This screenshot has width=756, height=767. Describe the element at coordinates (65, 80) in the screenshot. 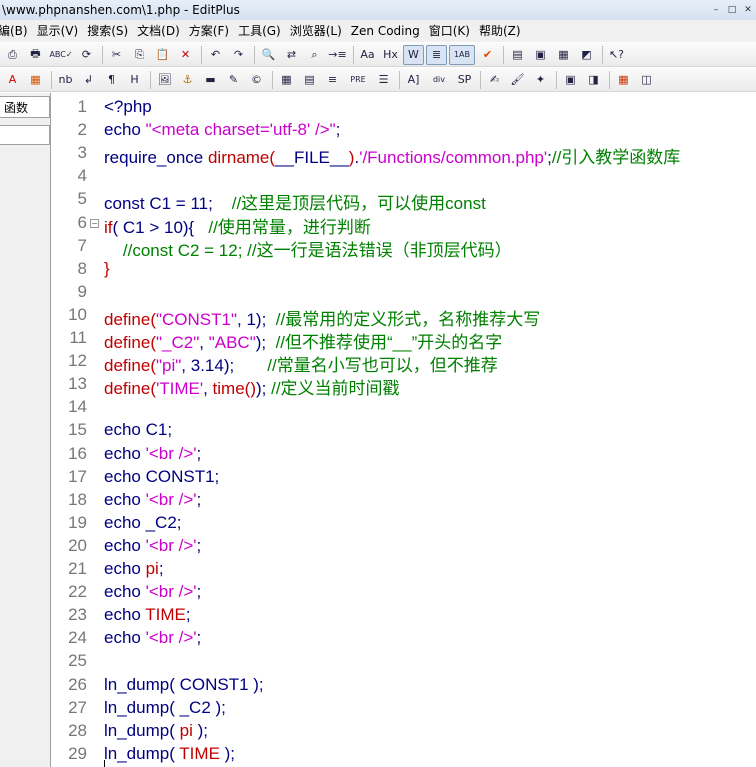

I see `nbsp-icon: nb` at that location.